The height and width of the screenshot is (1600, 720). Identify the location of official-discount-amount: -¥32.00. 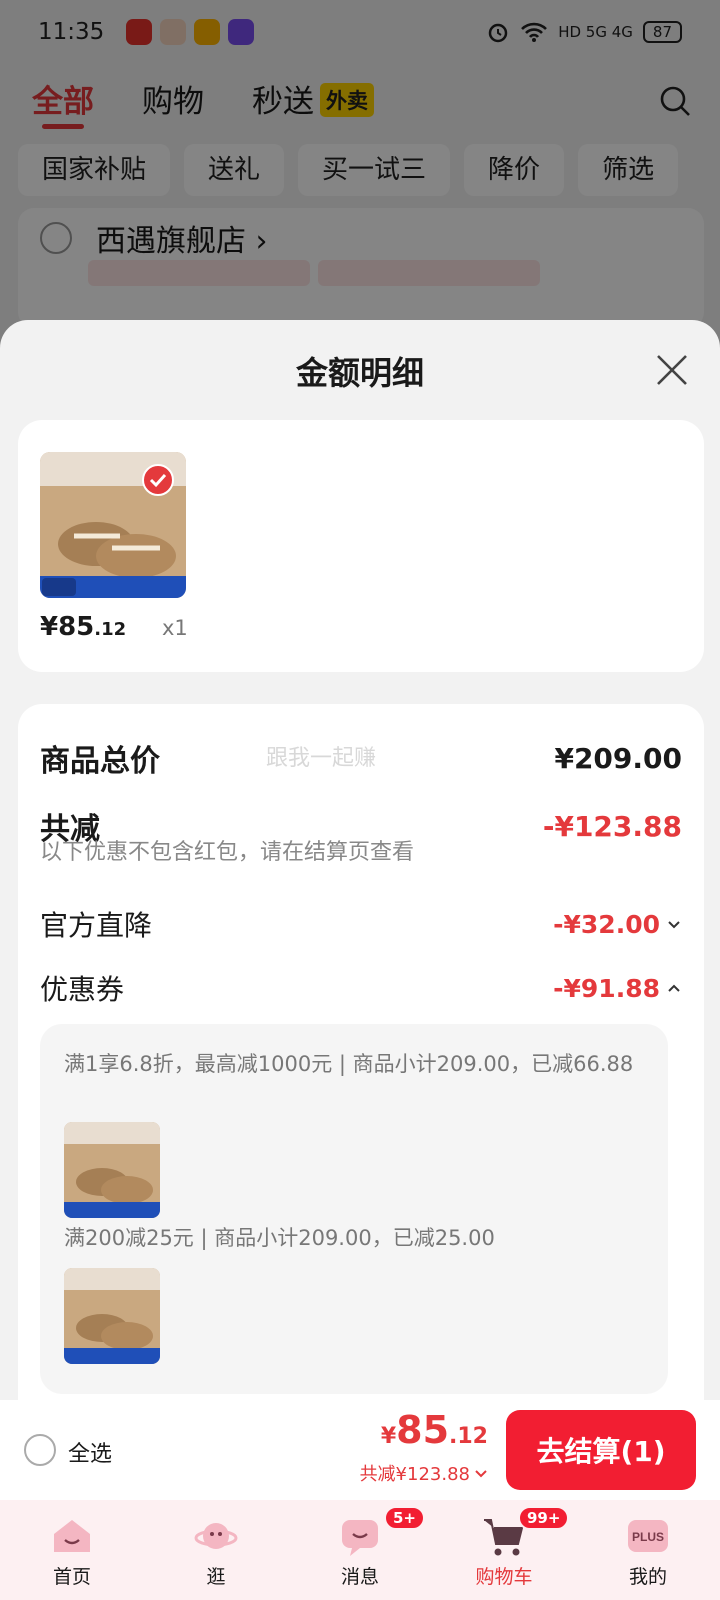
(617, 924).